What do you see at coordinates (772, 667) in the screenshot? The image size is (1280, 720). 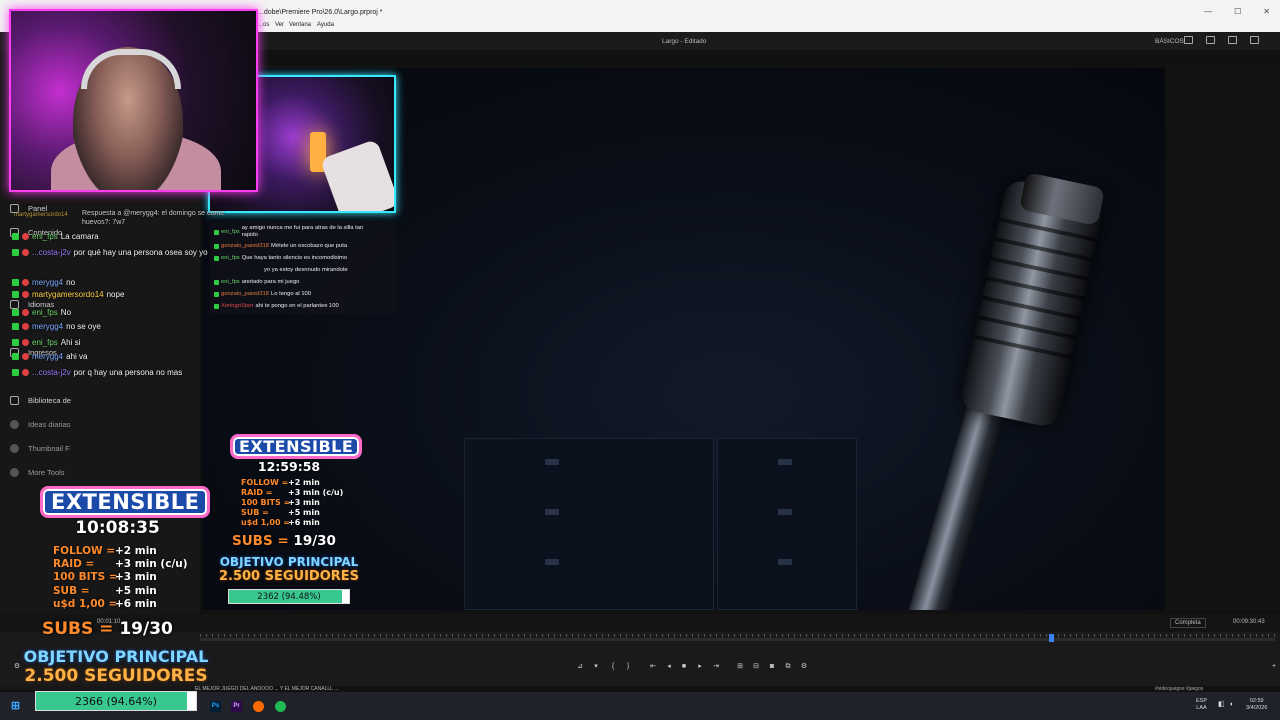 I see `camera-icon: ◙` at bounding box center [772, 667].